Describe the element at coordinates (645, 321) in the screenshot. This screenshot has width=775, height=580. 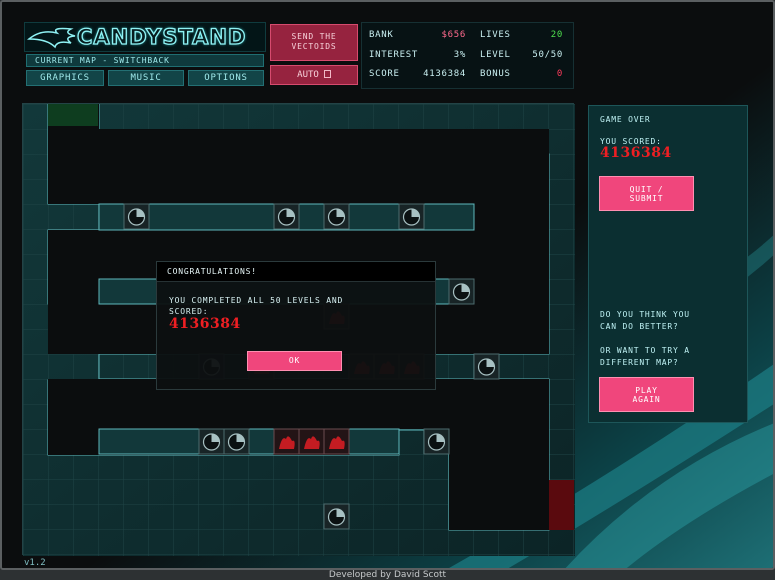
I see `question-better: DO YOU THINK YOU CAN DO BETTER?` at that location.